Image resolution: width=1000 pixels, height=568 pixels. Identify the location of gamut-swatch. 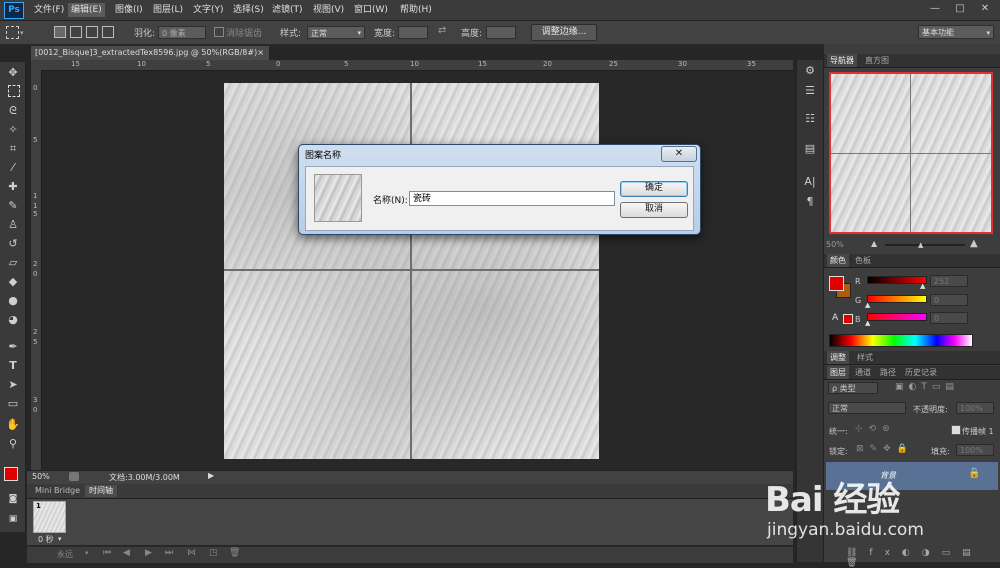
(848, 319).